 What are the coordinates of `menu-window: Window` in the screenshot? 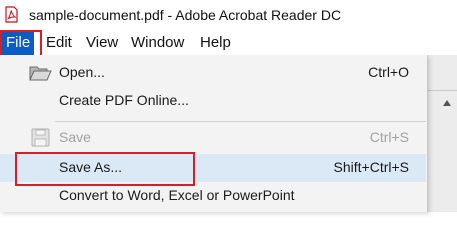 It's located at (157, 43).